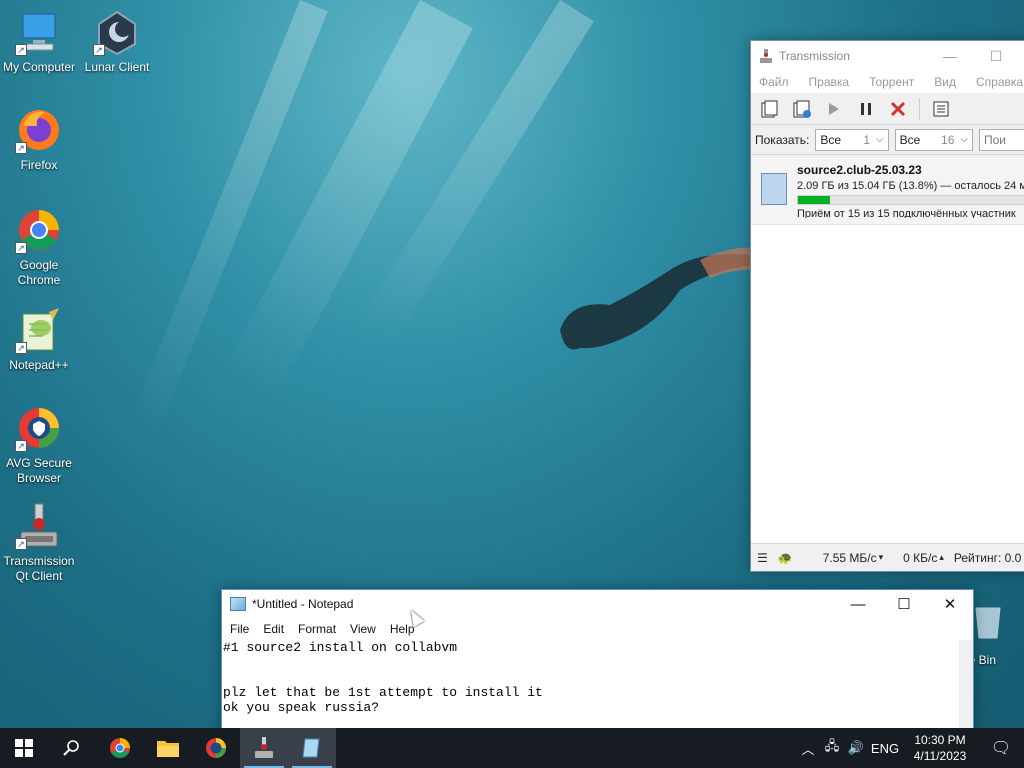 The height and width of the screenshot is (768, 1024). I want to click on status-filter-value: Все, so click(831, 139).